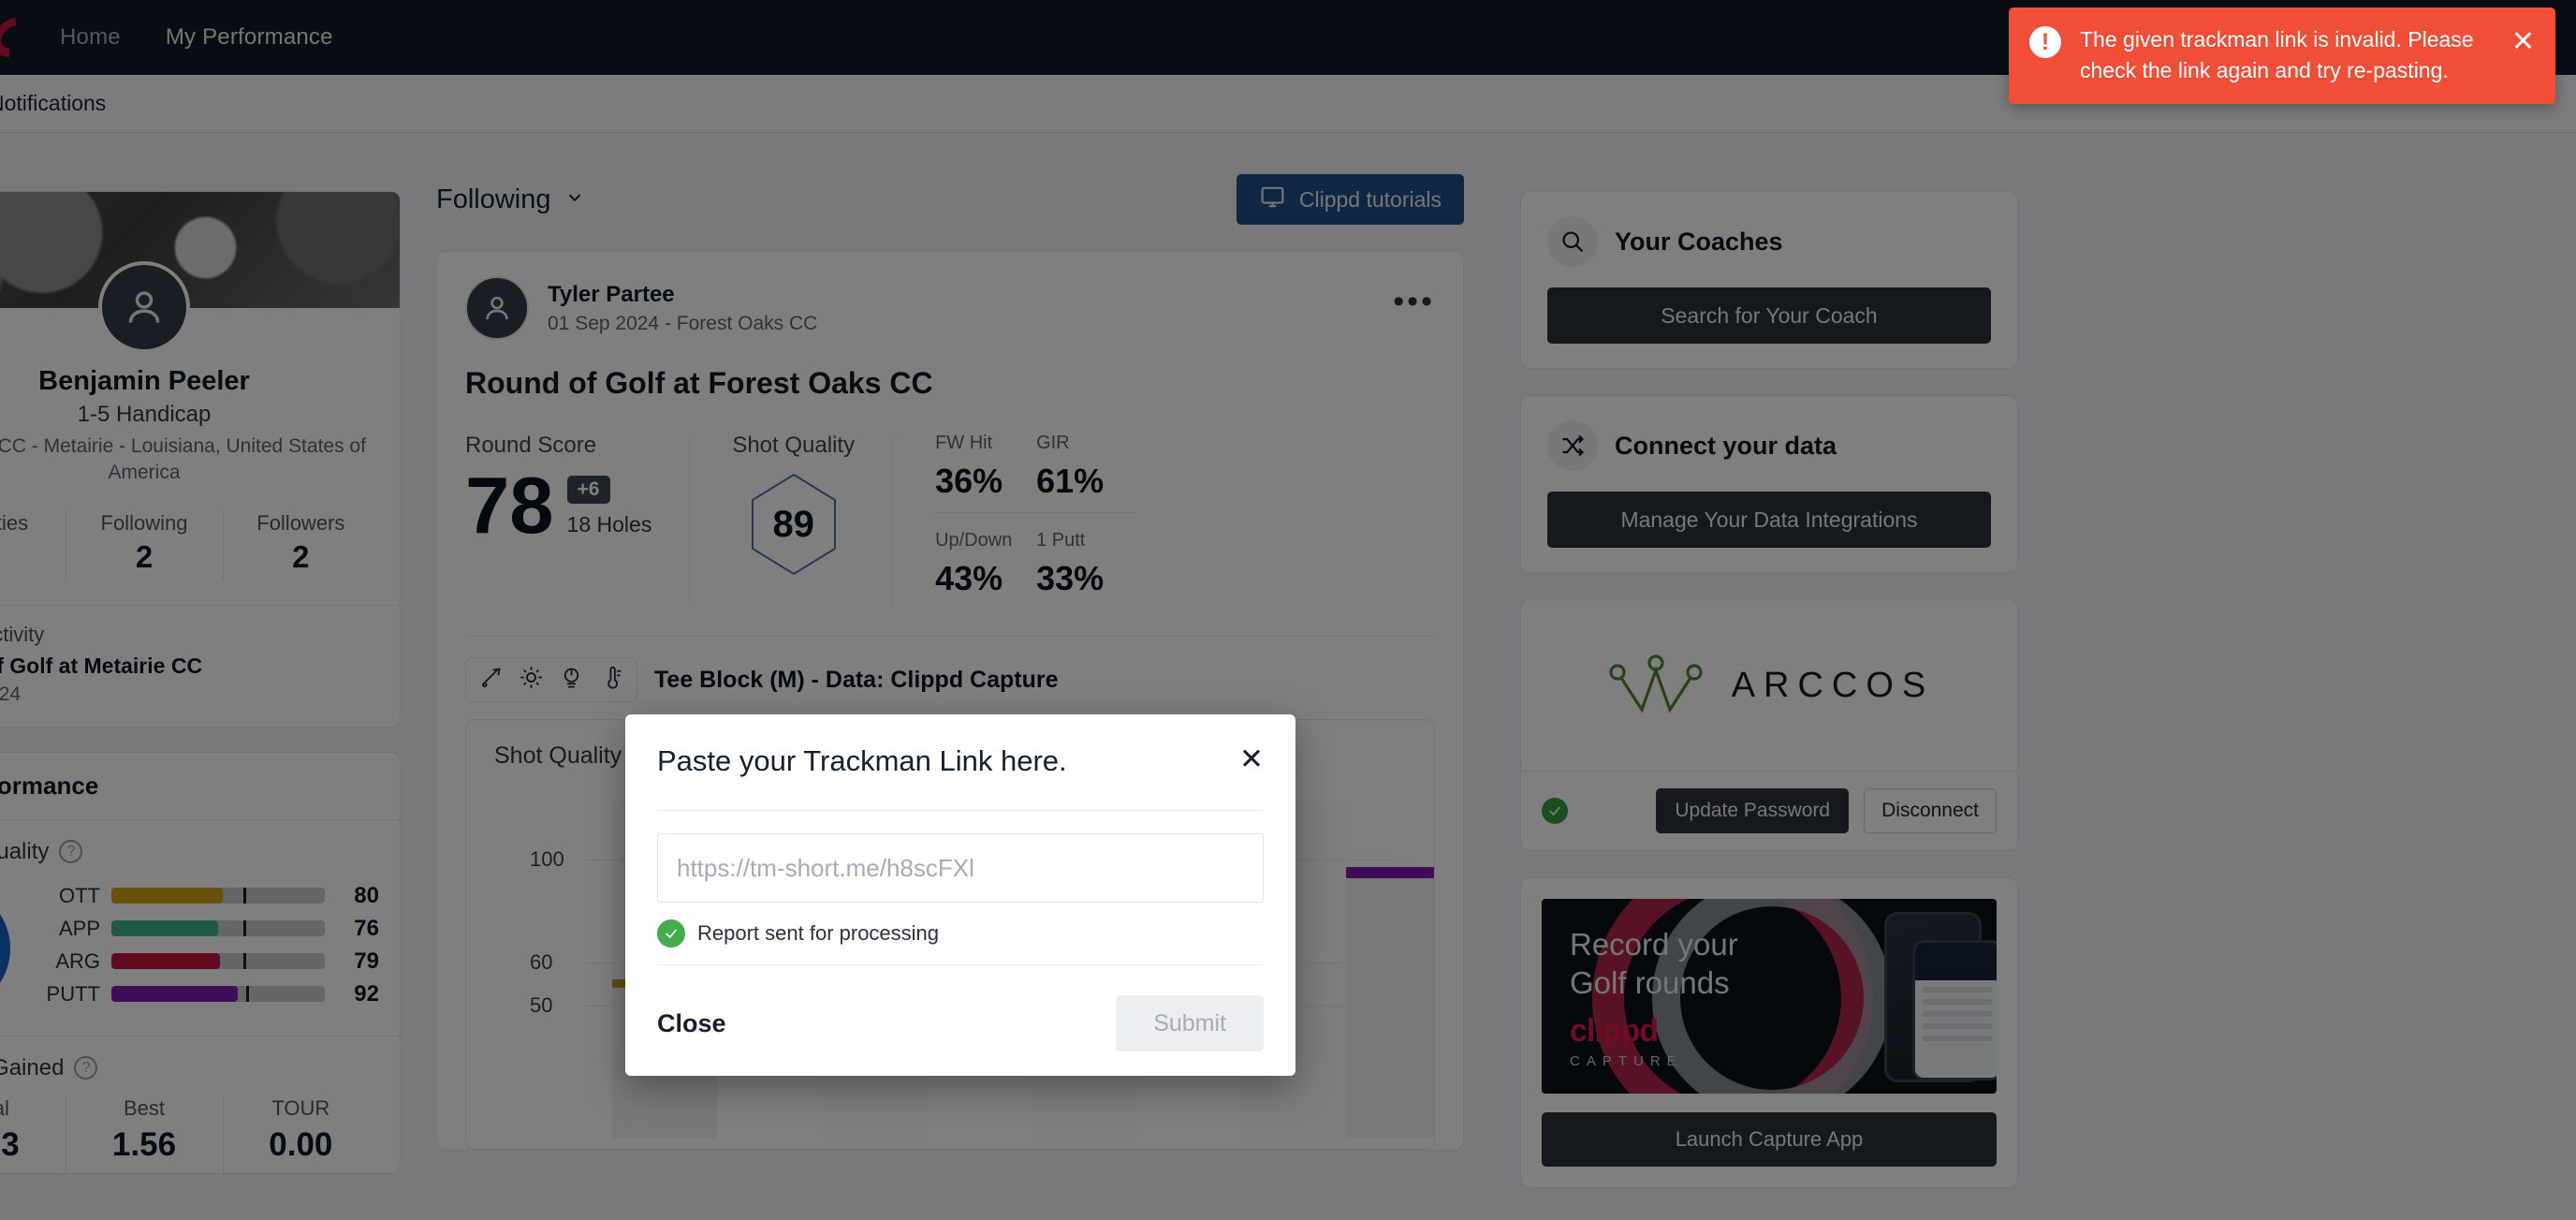  I want to click on modal-status-text: Report sent for processing, so click(818, 933).